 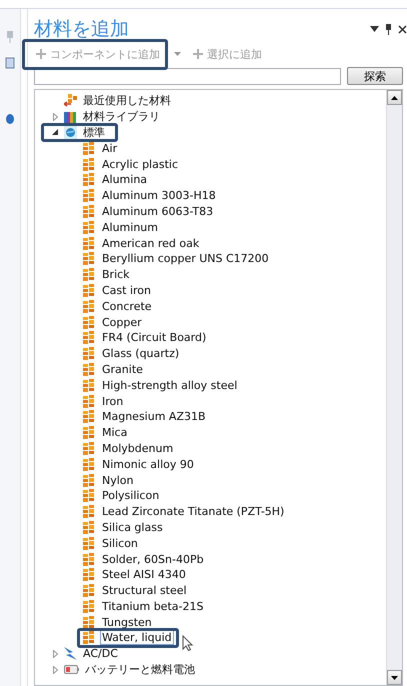 I want to click on material-item: Cast iron, so click(x=126, y=290).